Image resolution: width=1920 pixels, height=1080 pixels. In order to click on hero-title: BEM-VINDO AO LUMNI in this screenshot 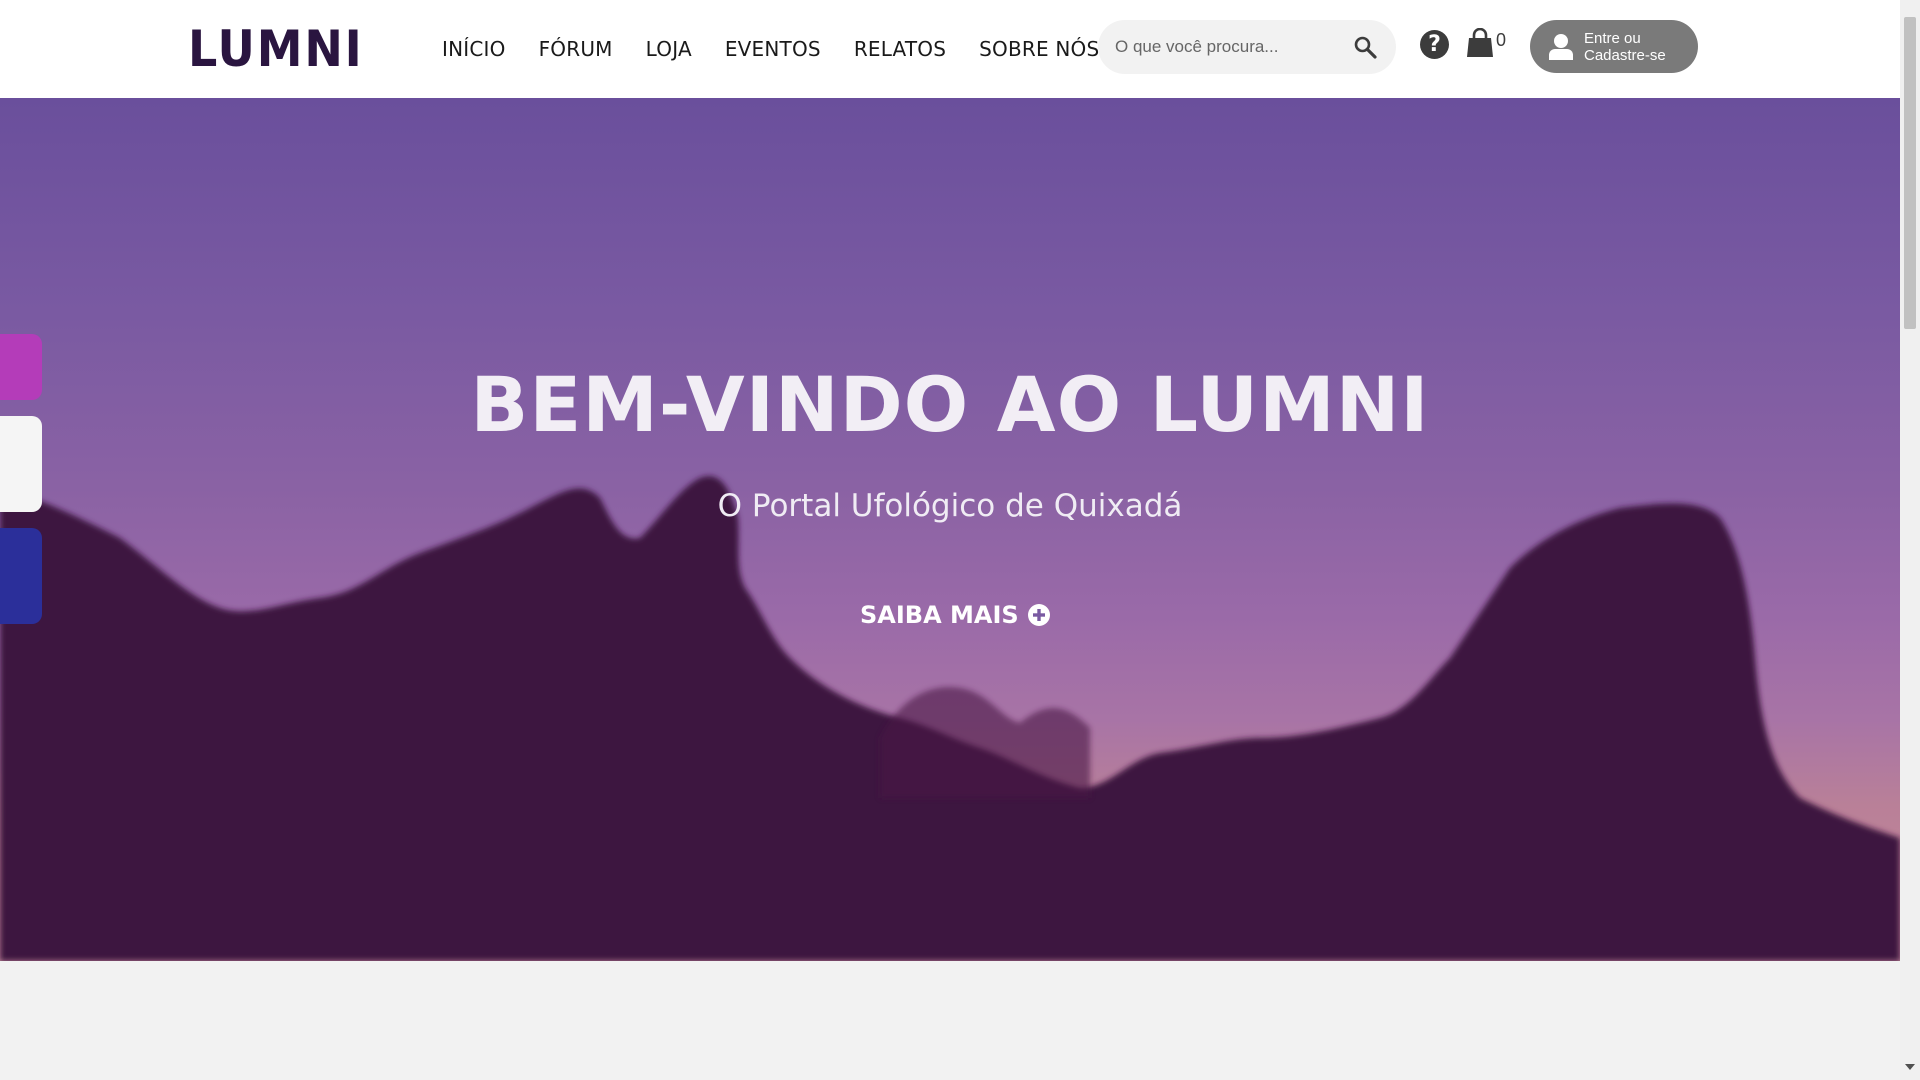, I will do `click(950, 404)`.